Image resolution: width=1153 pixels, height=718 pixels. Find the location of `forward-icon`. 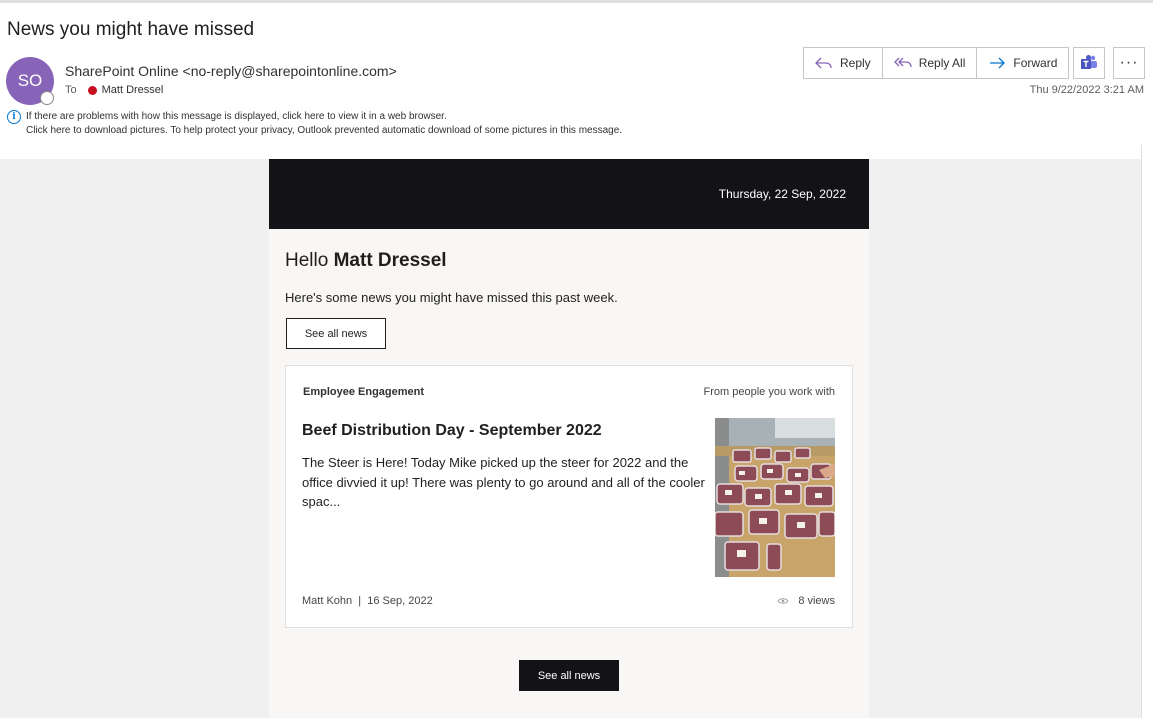

forward-icon is located at coordinates (998, 63).